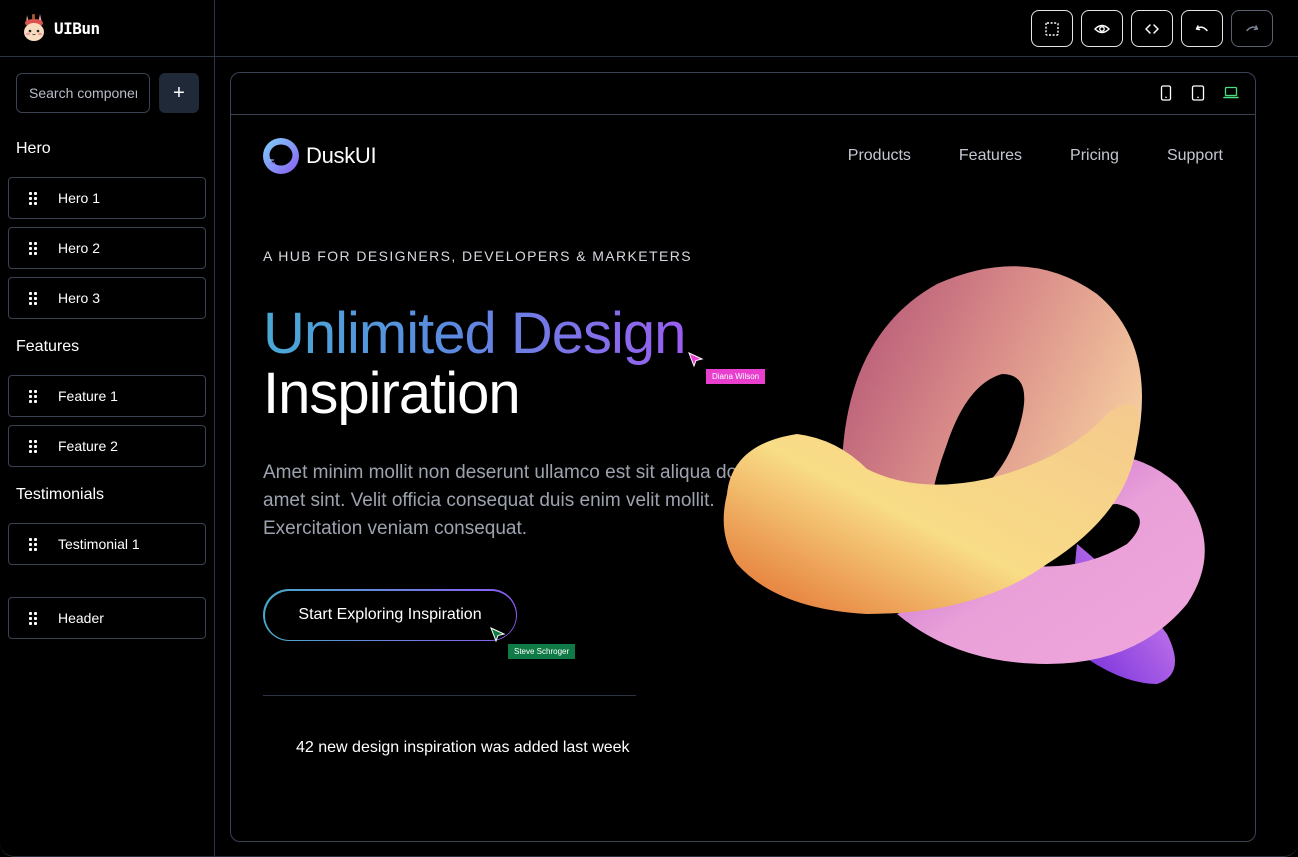  Describe the element at coordinates (107, 298) in the screenshot. I see `component-item-hero-3: Hero 3` at that location.